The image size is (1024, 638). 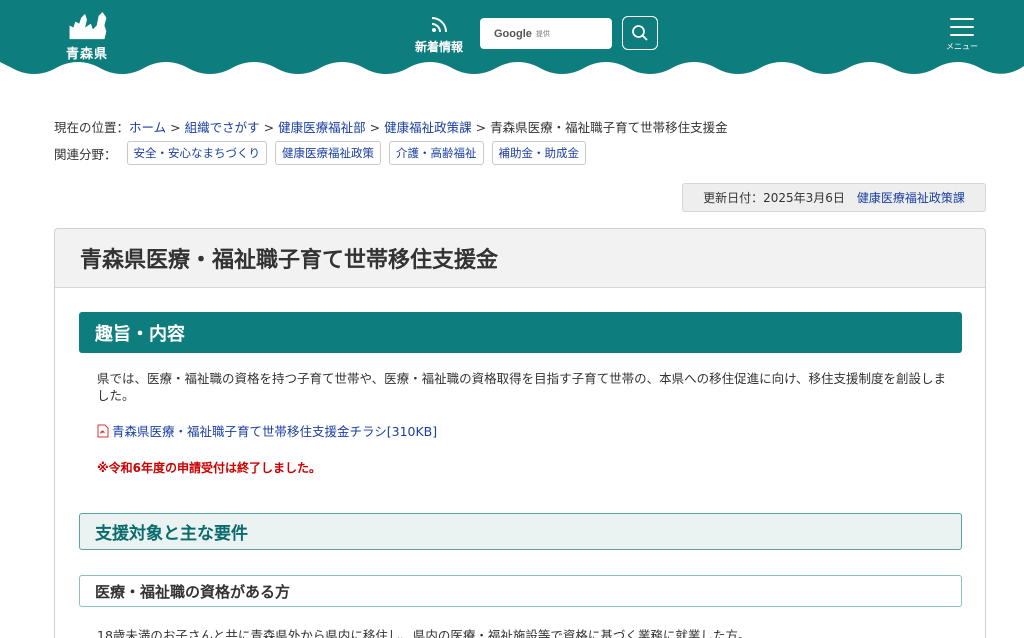 I want to click on breadcrumb-prefix: 現在の位置：, so click(x=92, y=127).